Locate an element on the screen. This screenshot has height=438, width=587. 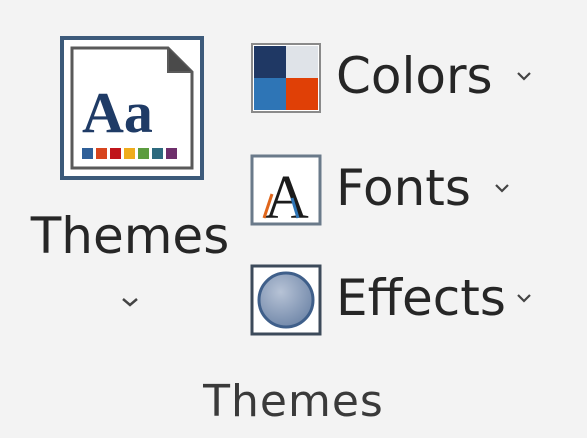
theme-fonts-icon: A is located at coordinates (286, 190).